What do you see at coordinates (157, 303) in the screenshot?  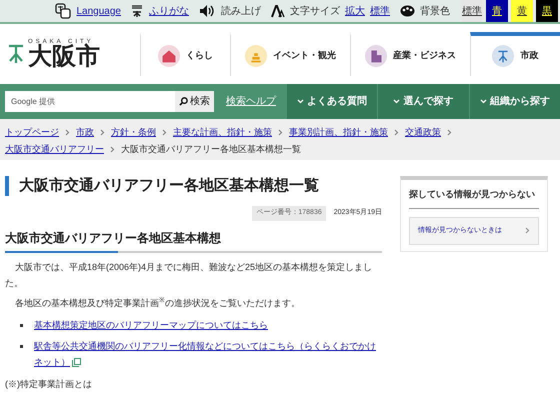 I see `body-paragraph: 各地区の基本構想及び特定事業計画$^{※}$の進捗状況をご覧いただけます。` at bounding box center [157, 303].